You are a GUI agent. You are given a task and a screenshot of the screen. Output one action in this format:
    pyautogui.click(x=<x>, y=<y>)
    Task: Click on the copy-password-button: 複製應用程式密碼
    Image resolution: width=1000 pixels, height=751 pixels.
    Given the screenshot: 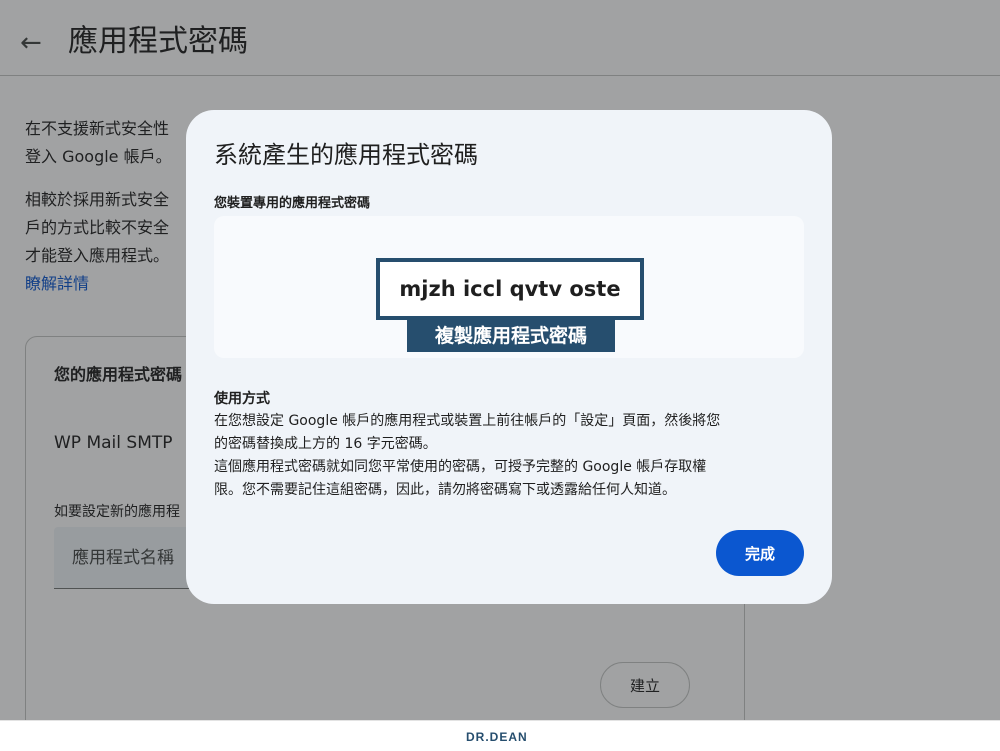 What is the action you would take?
    pyautogui.click(x=511, y=336)
    